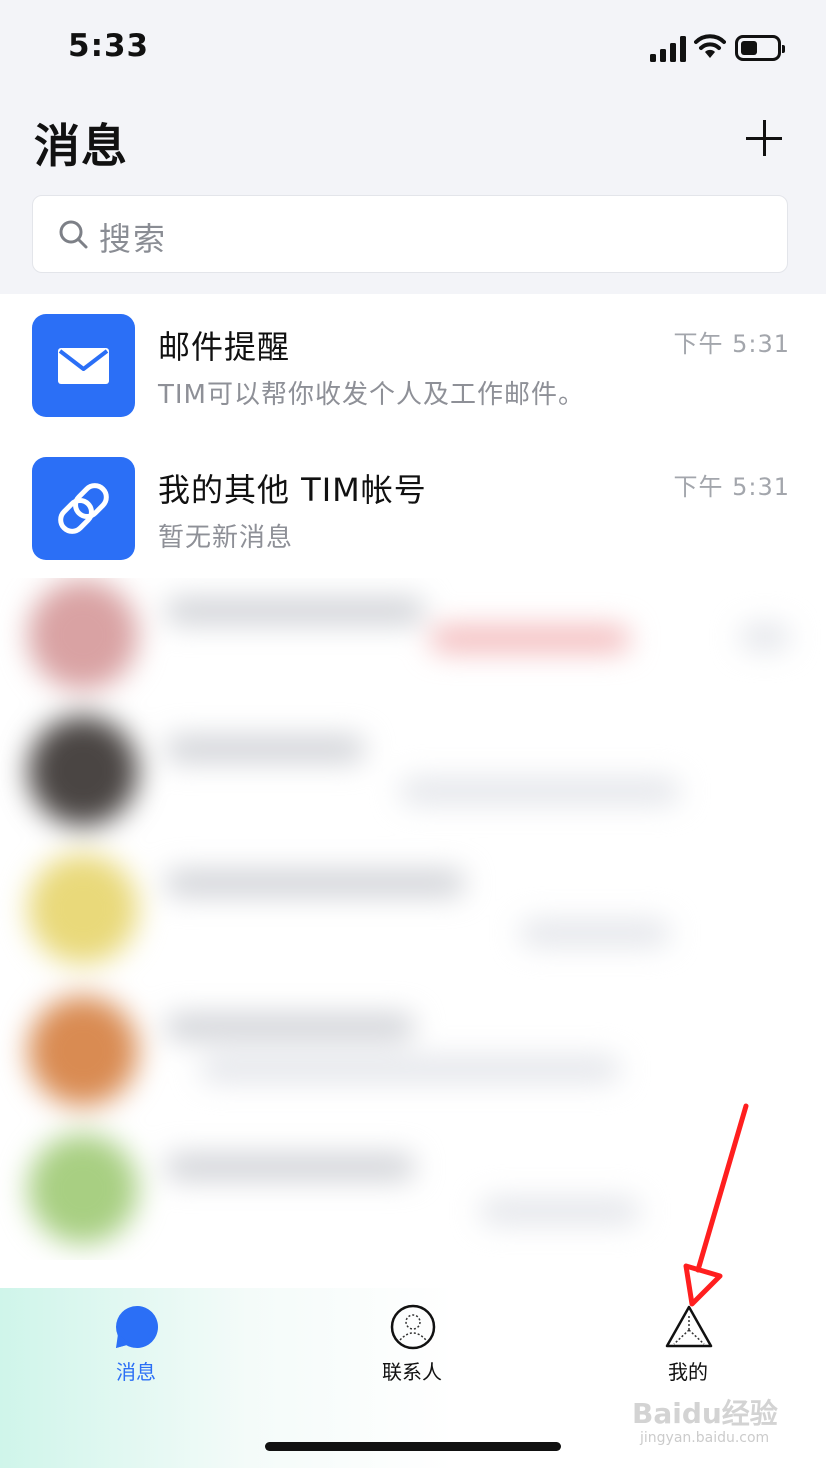  I want to click on tab-label: 我的, so click(688, 1372).